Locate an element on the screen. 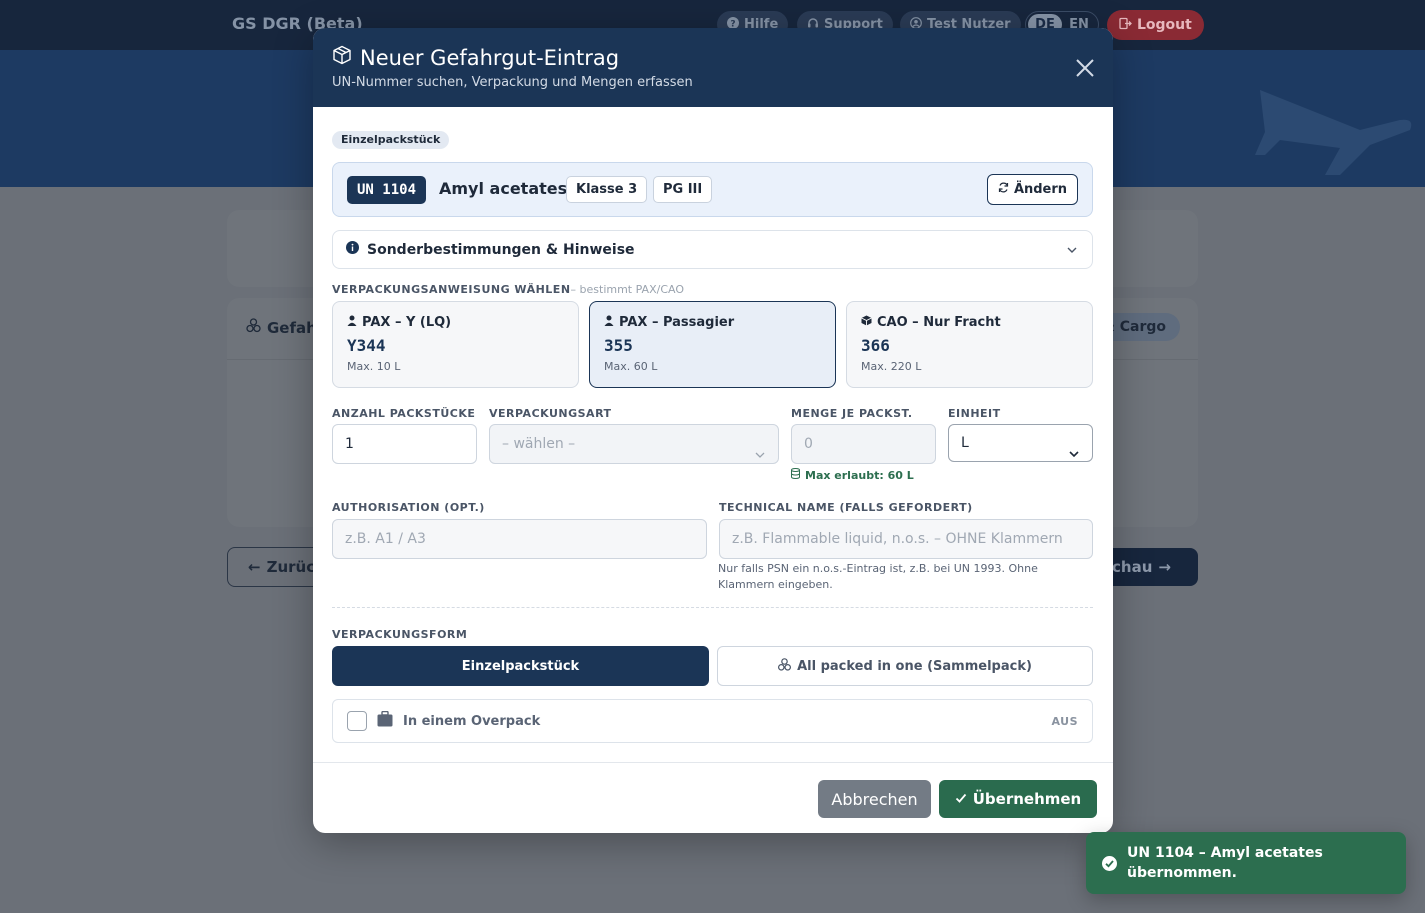 The image size is (1425, 913). confirm-button: Übernehmen is located at coordinates (1018, 799).